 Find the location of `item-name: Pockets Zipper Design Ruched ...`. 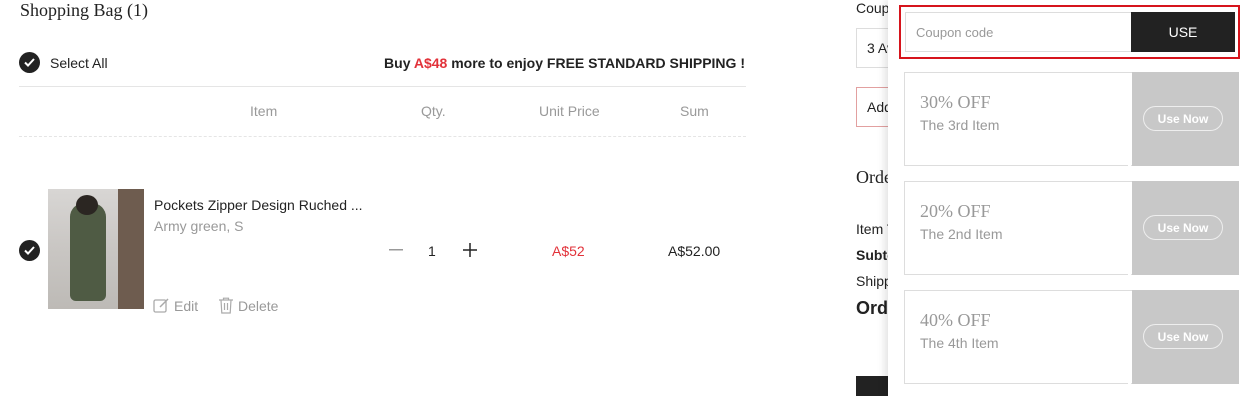

item-name: Pockets Zipper Design Ruched ... is located at coordinates (258, 205).